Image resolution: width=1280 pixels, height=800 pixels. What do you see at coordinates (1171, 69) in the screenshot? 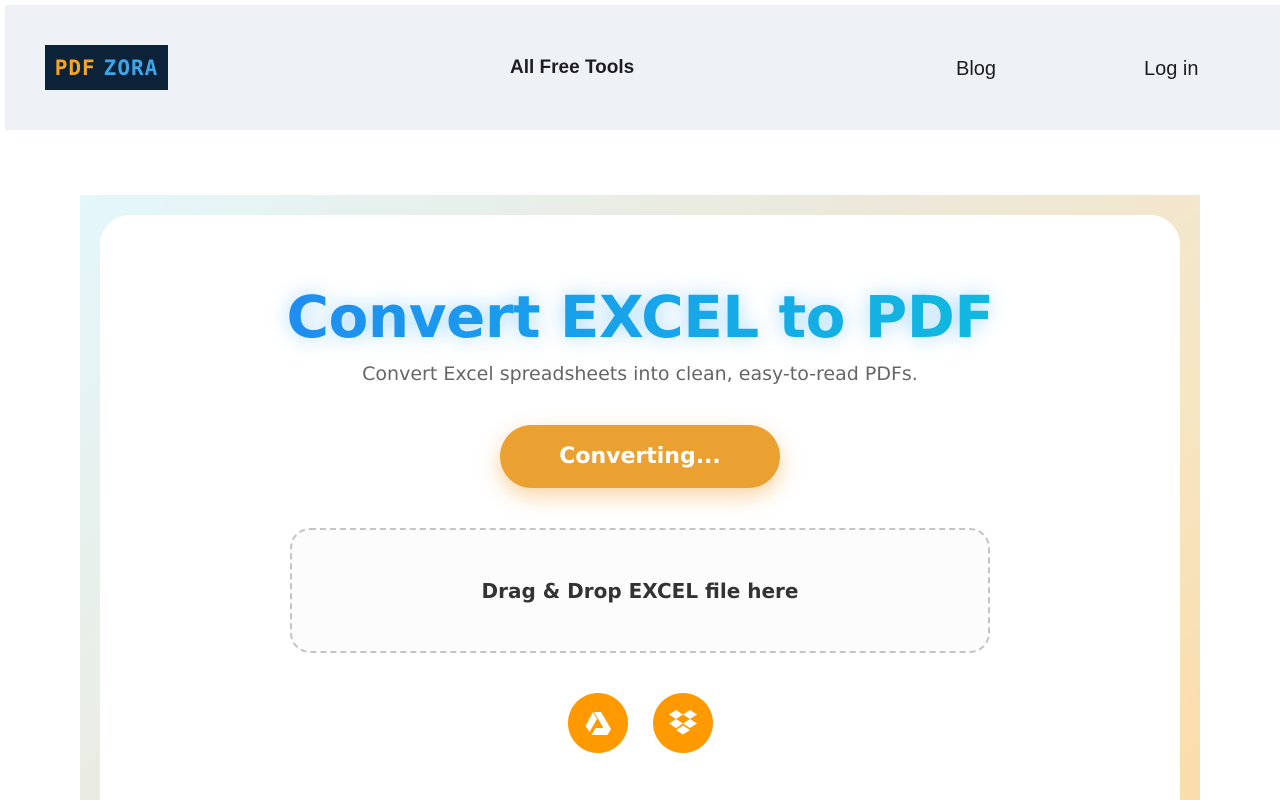
I see `nav-login: Log in` at bounding box center [1171, 69].